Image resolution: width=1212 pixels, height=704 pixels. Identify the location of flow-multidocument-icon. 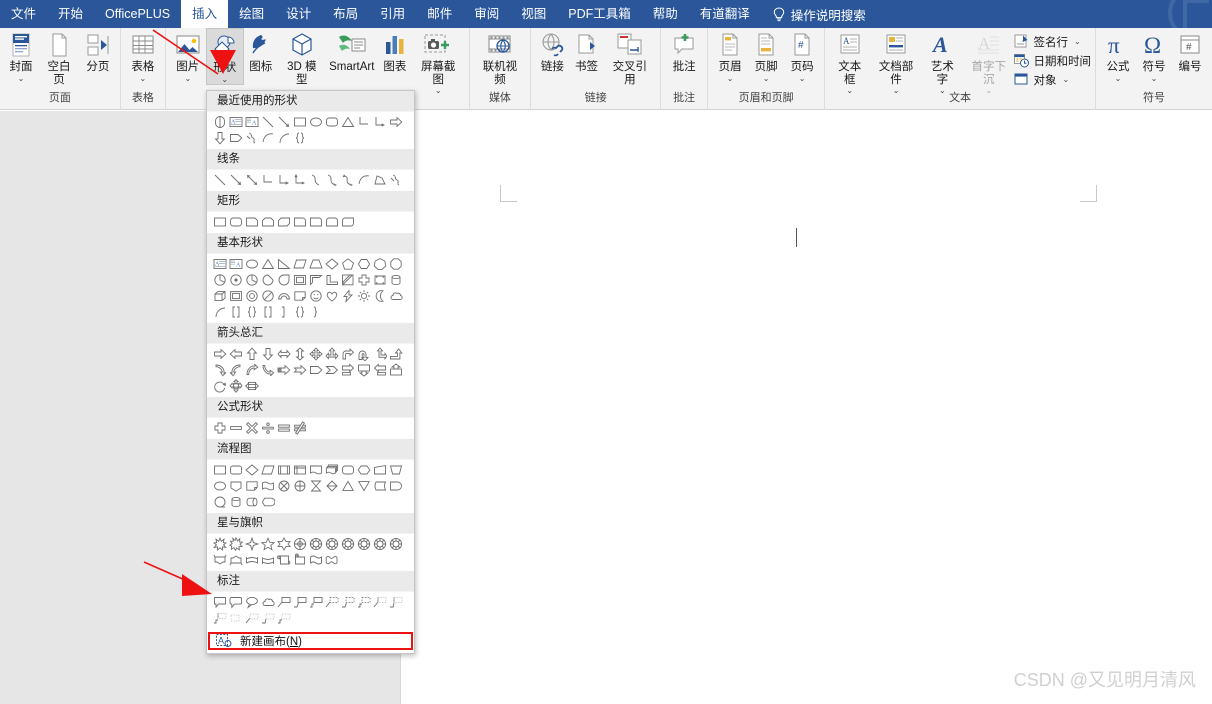
(332, 470).